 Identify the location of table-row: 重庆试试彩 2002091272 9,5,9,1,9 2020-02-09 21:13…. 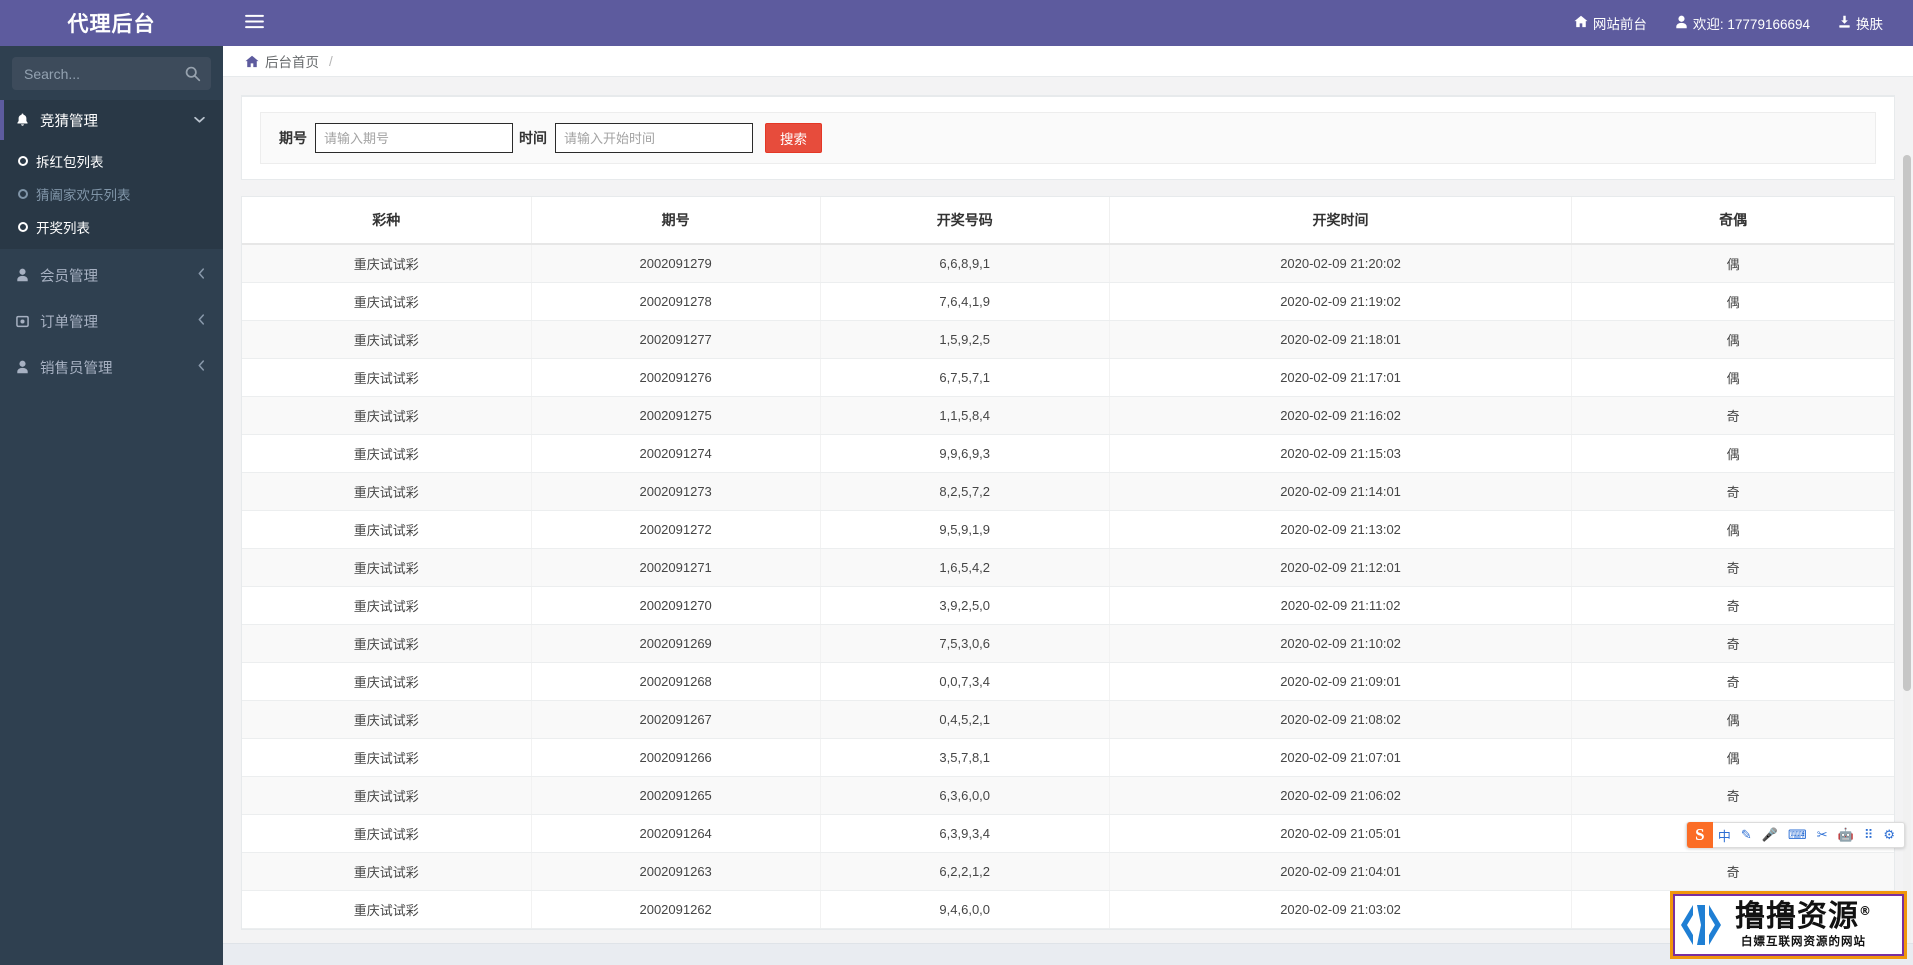
(1068, 529).